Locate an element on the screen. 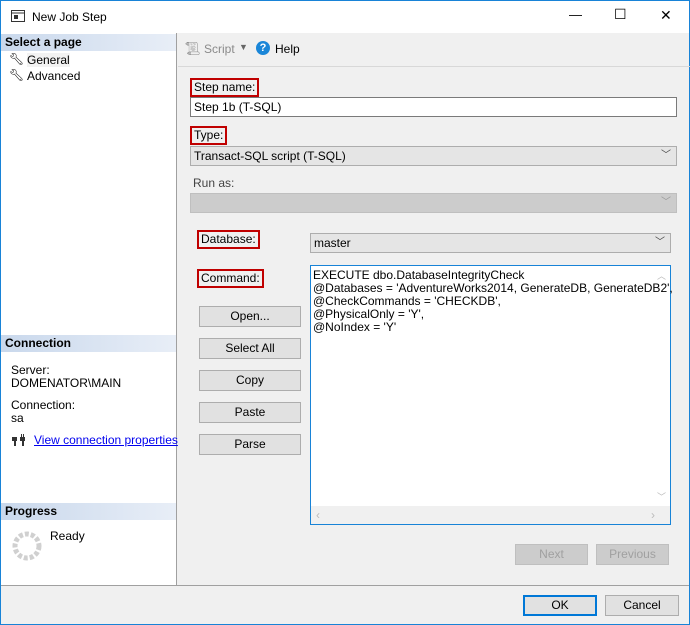 This screenshot has height=625, width=690. view-connection-properties-link: View connection properties is located at coordinates (106, 440).